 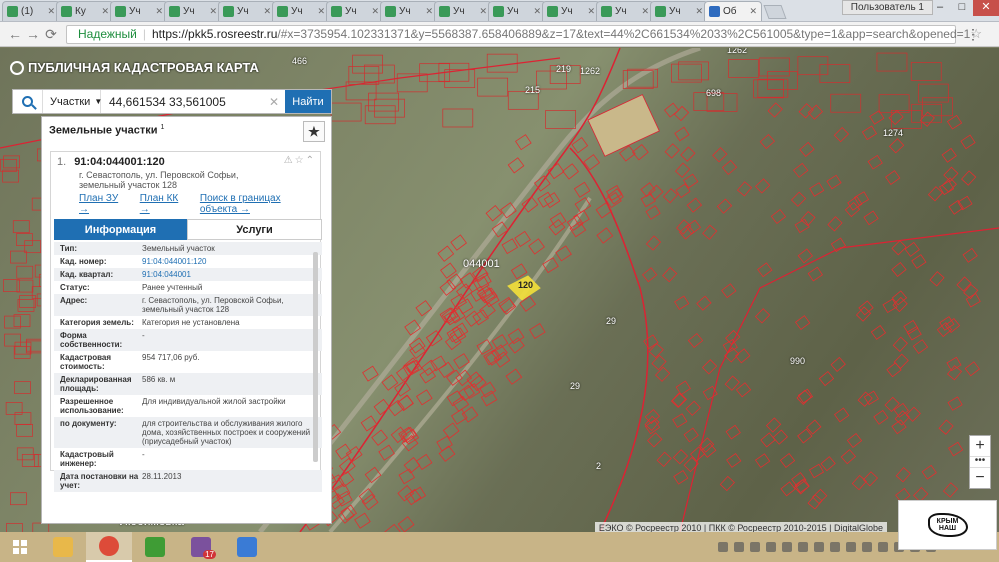 What do you see at coordinates (980, 462) in the screenshot?
I see `zoom-more-button: •••` at bounding box center [980, 462].